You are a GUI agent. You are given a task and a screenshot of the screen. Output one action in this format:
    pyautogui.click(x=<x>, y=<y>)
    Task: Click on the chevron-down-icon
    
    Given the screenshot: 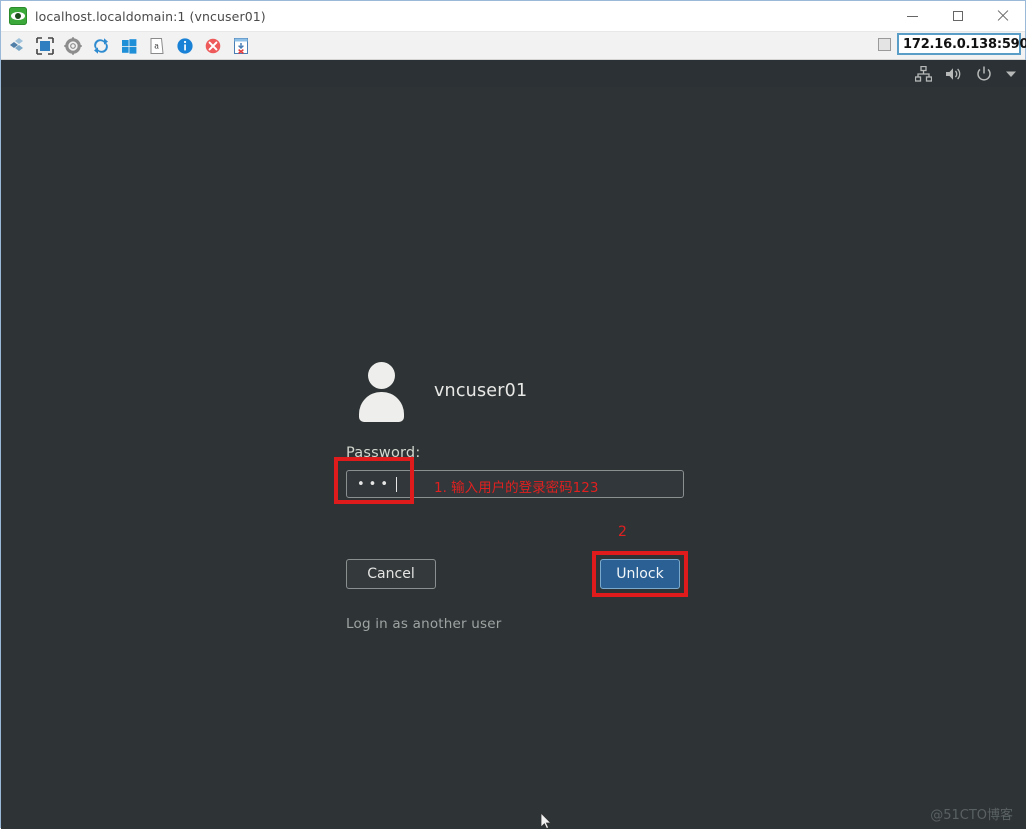 What is the action you would take?
    pyautogui.click(x=1011, y=74)
    